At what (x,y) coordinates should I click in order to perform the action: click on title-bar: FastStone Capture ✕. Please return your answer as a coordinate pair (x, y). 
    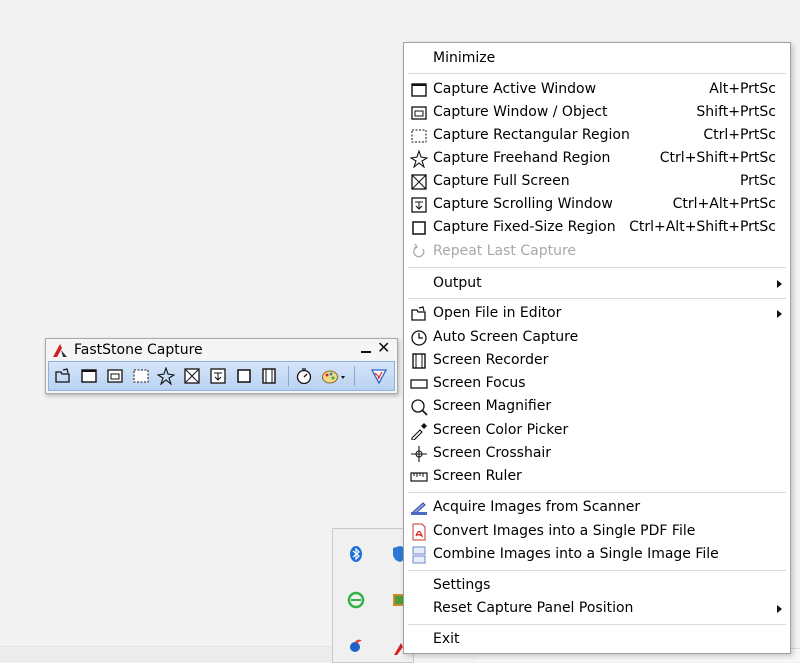
    Looking at the image, I should click on (221, 349).